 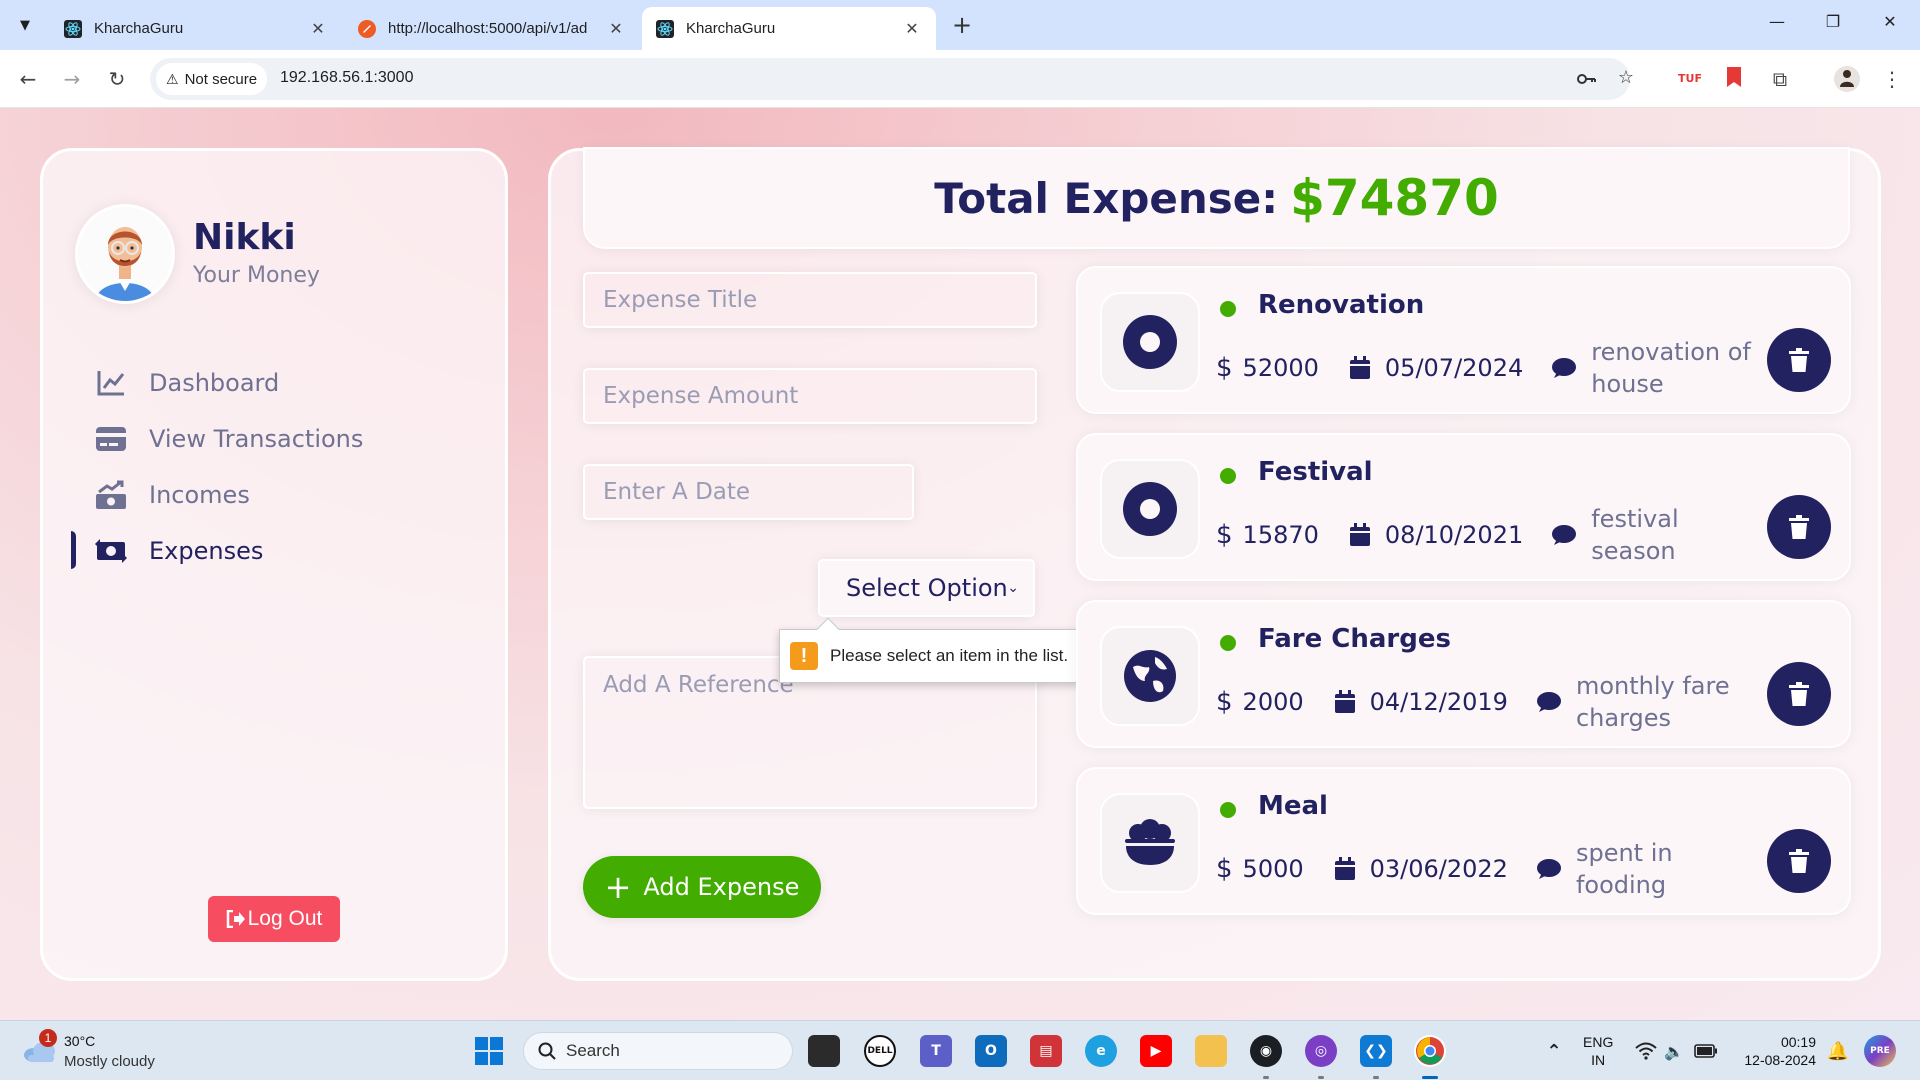 I want to click on weather-widget: 1 30°C Mostly cloudy, so click(x=102, y=1051).